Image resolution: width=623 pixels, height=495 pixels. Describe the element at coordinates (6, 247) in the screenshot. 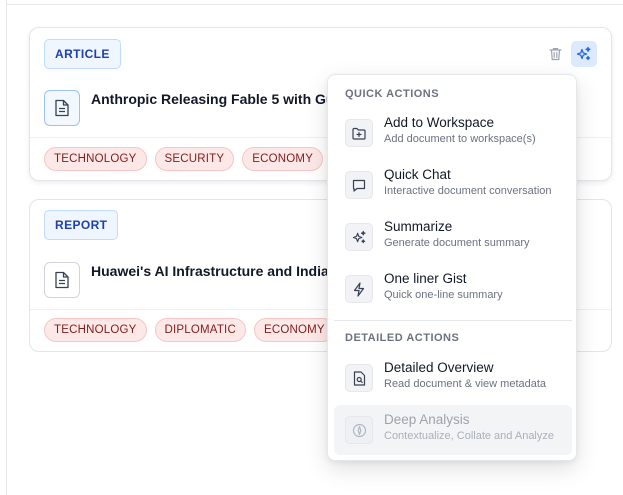

I see `left-border` at that location.